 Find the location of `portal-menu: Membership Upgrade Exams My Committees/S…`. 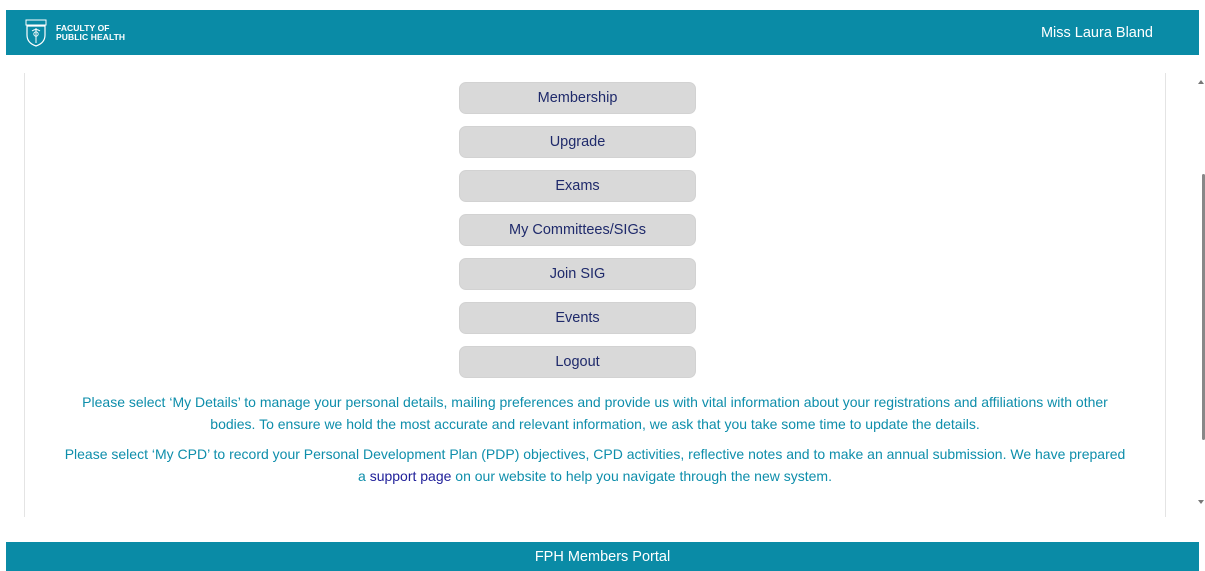

portal-menu: Membership Upgrade Exams My Committees/S… is located at coordinates (578, 236).